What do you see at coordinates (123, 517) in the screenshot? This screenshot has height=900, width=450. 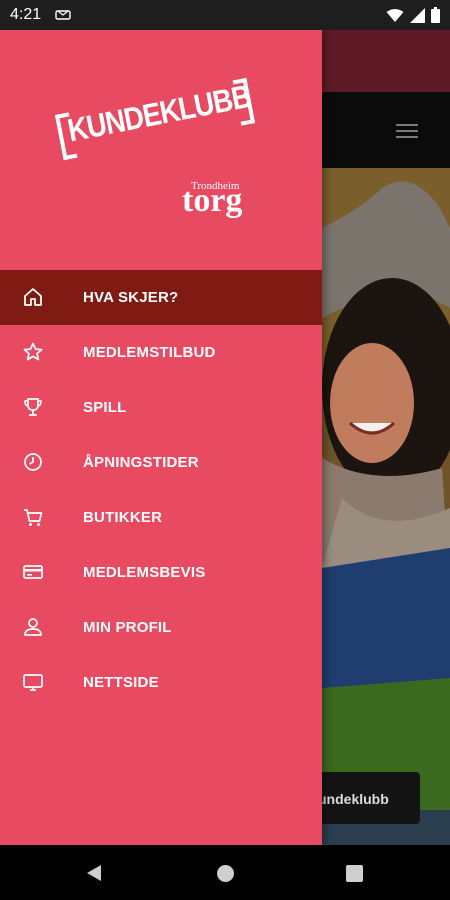 I see `menu-item-label: BUTIKKER` at bounding box center [123, 517].